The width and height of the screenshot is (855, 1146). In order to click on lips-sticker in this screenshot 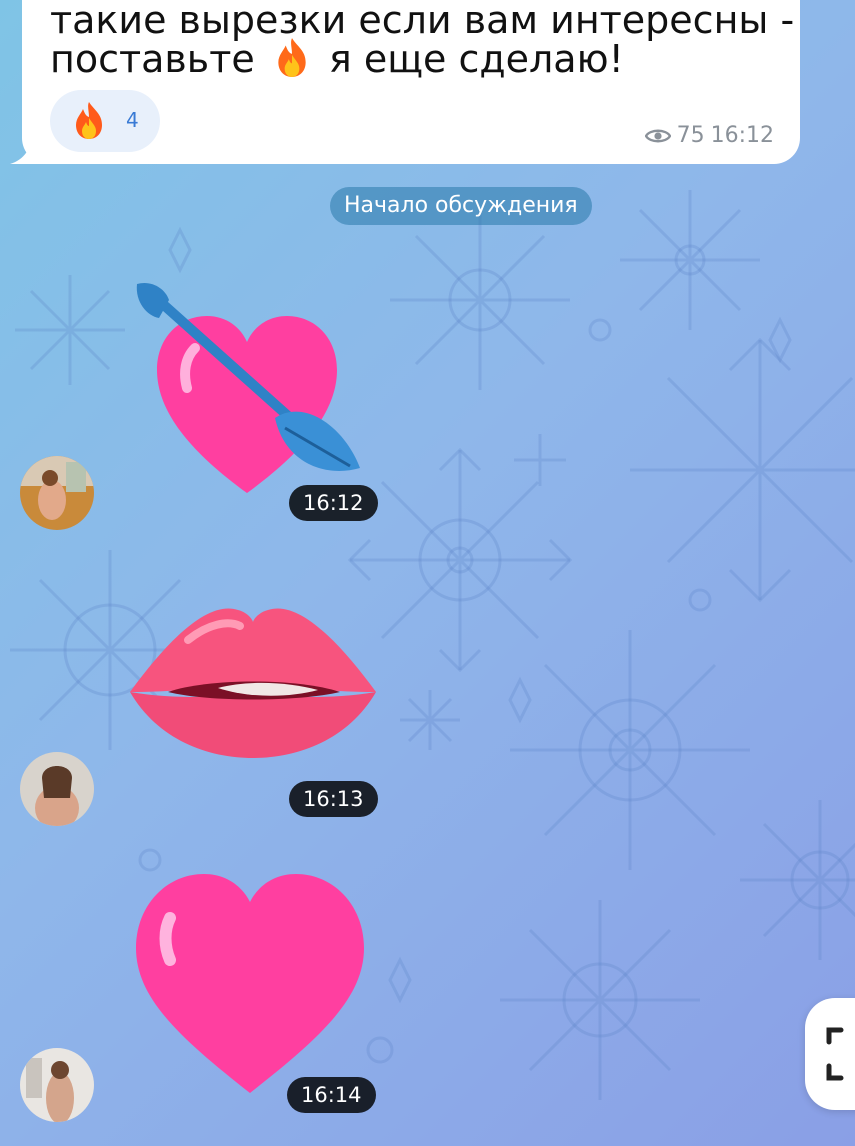, I will do `click(253, 683)`.